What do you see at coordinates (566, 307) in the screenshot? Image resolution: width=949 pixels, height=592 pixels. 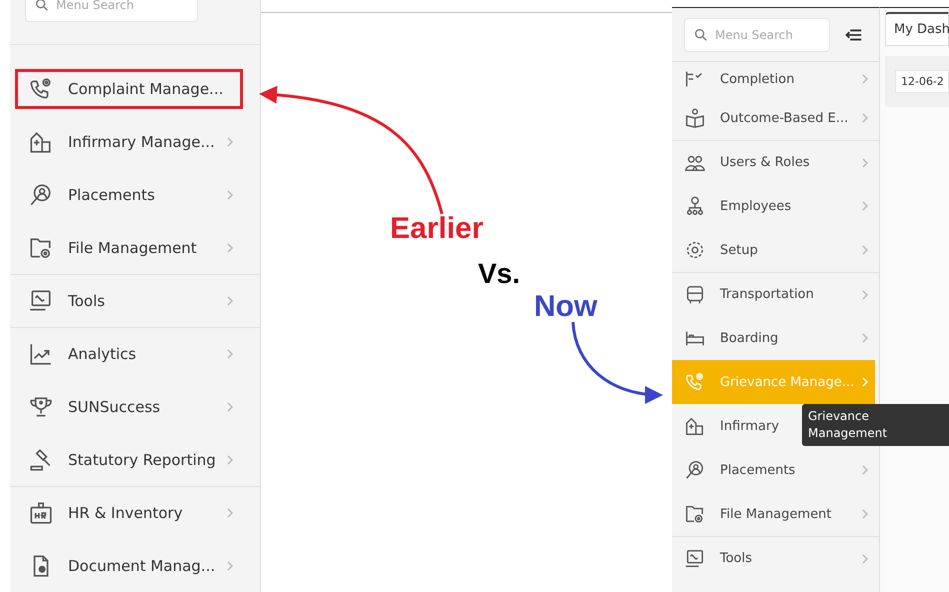 I see `annotation-label: Now` at bounding box center [566, 307].